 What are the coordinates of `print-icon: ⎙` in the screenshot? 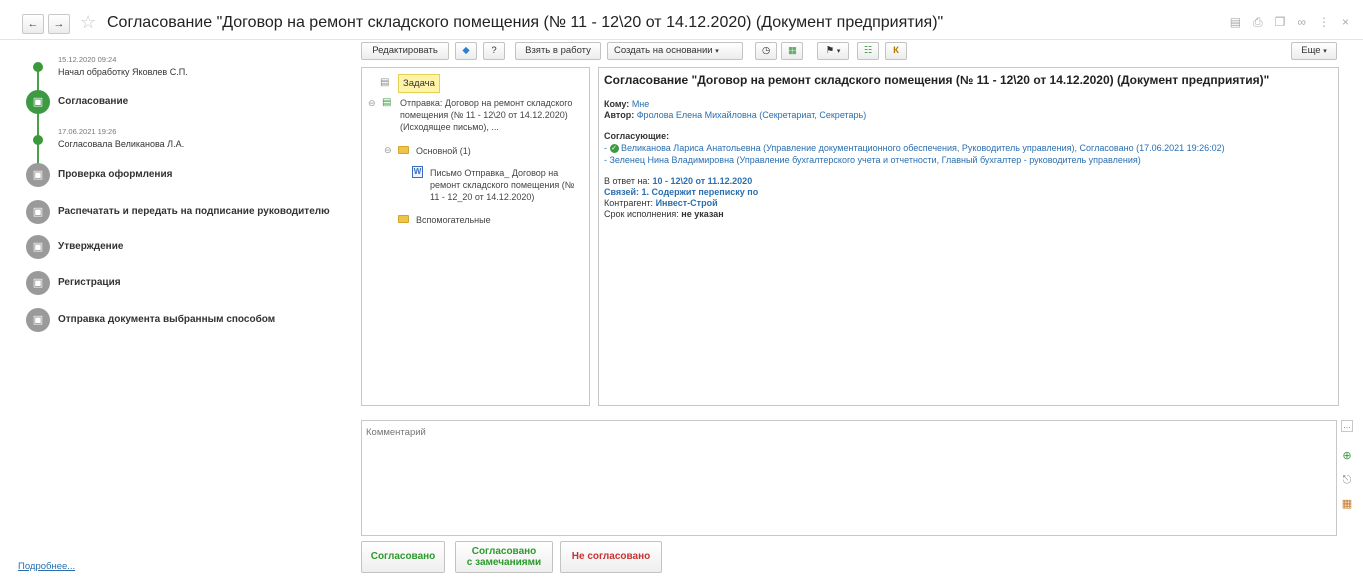 It's located at (1258, 22).